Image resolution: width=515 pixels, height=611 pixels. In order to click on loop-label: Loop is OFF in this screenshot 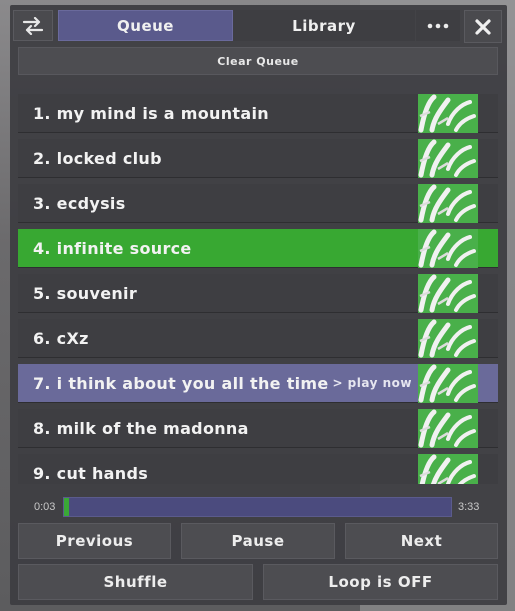, I will do `click(380, 582)`.